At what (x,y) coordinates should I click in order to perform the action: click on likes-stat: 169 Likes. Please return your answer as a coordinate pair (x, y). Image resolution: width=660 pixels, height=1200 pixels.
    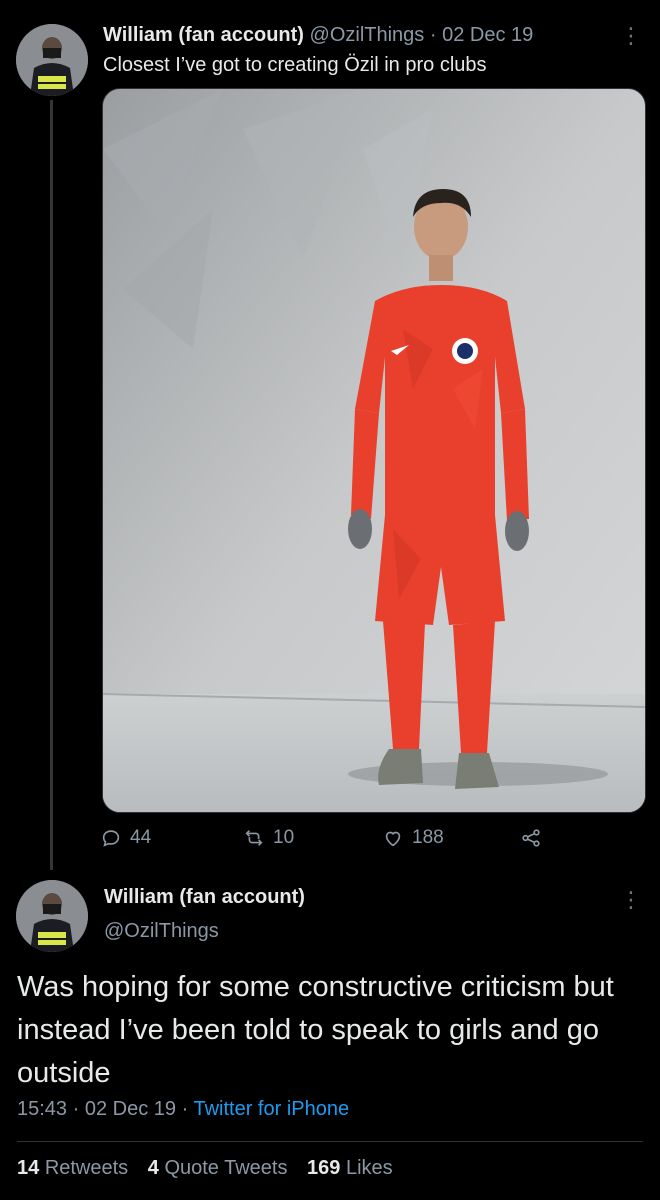
    Looking at the image, I should click on (350, 1168).